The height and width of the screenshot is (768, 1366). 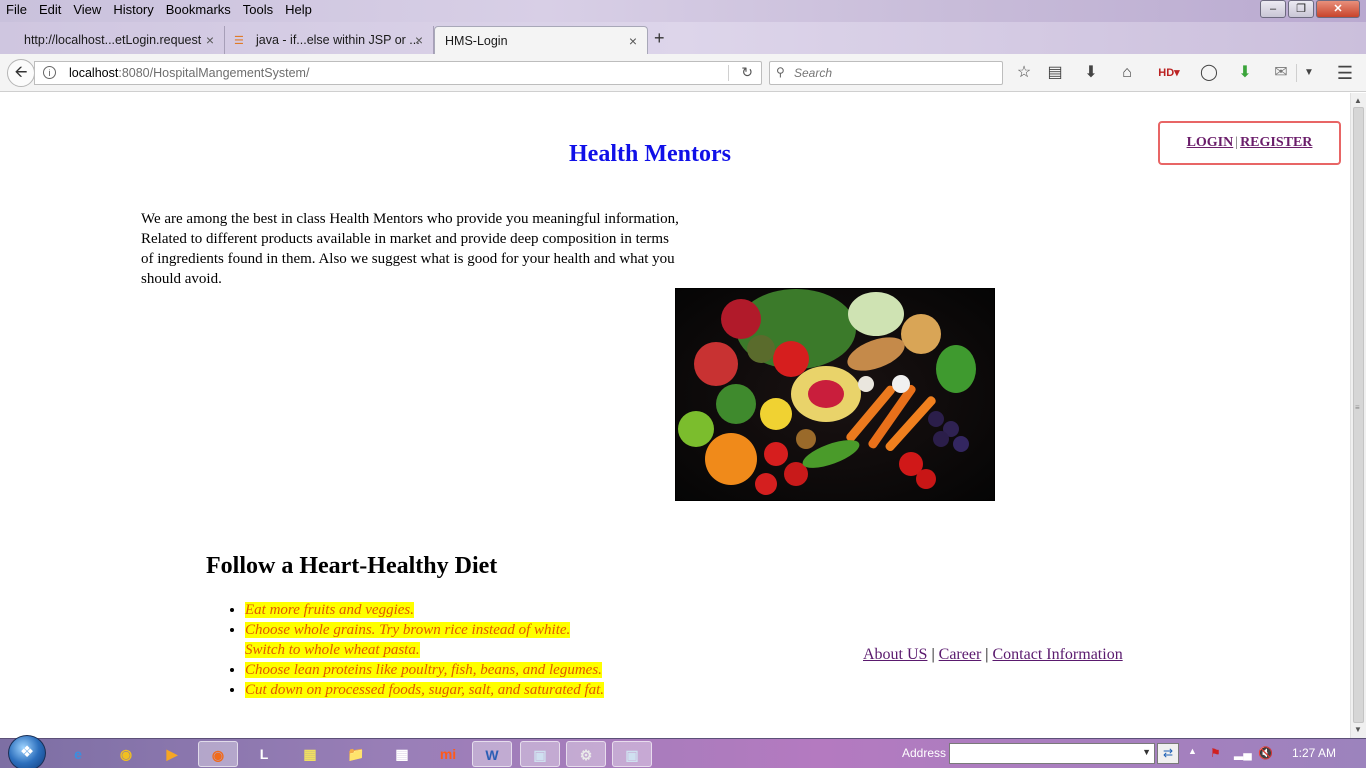 What do you see at coordinates (492, 754) in the screenshot?
I see `word-icon: W` at bounding box center [492, 754].